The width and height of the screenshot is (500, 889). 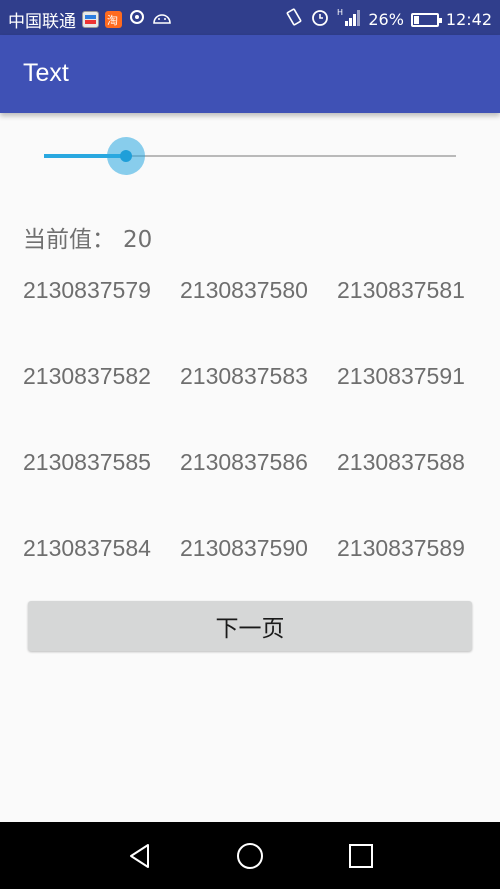 I want to click on current-value-label: 当前值：, so click(x=69, y=240).